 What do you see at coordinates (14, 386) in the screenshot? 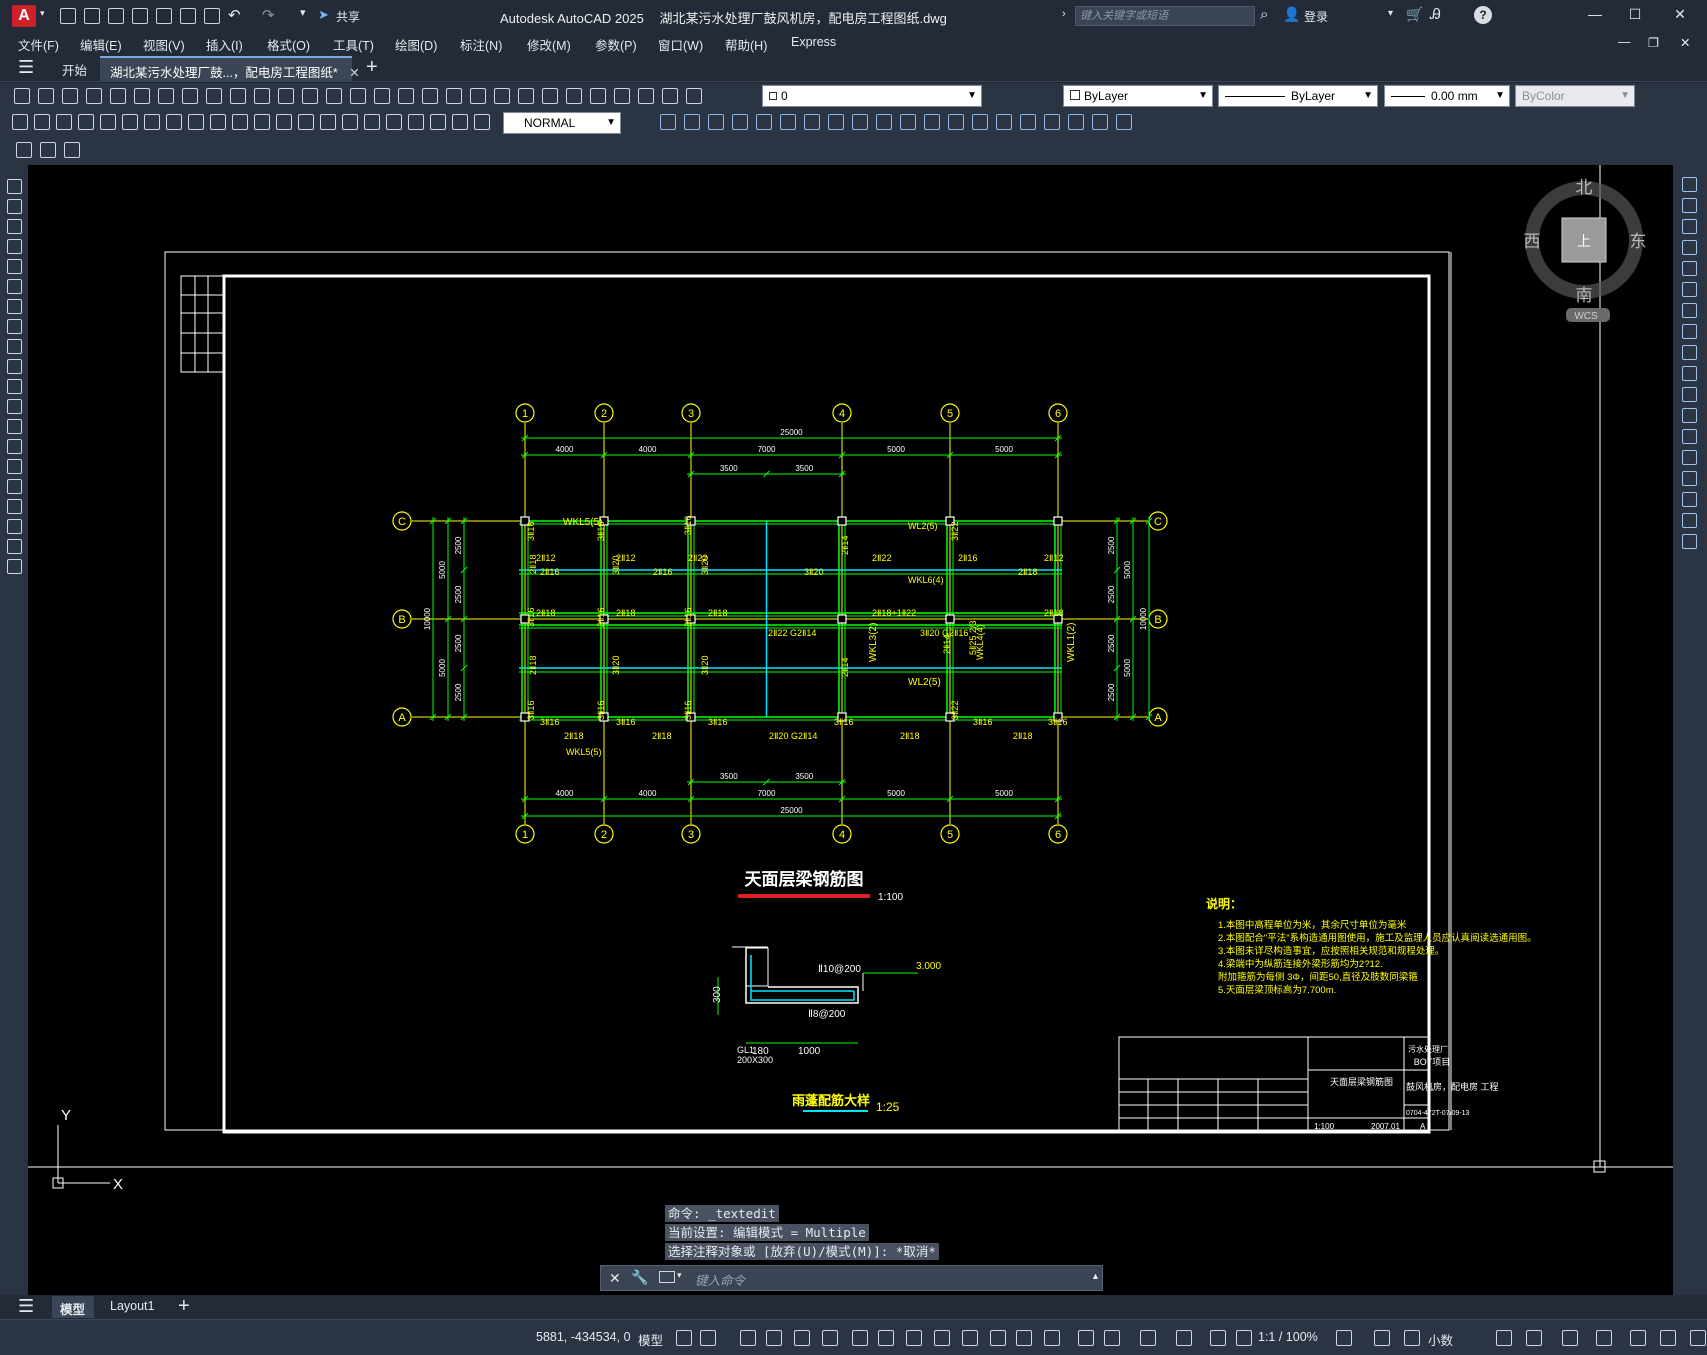
I see `ellipse-arc-icon` at bounding box center [14, 386].